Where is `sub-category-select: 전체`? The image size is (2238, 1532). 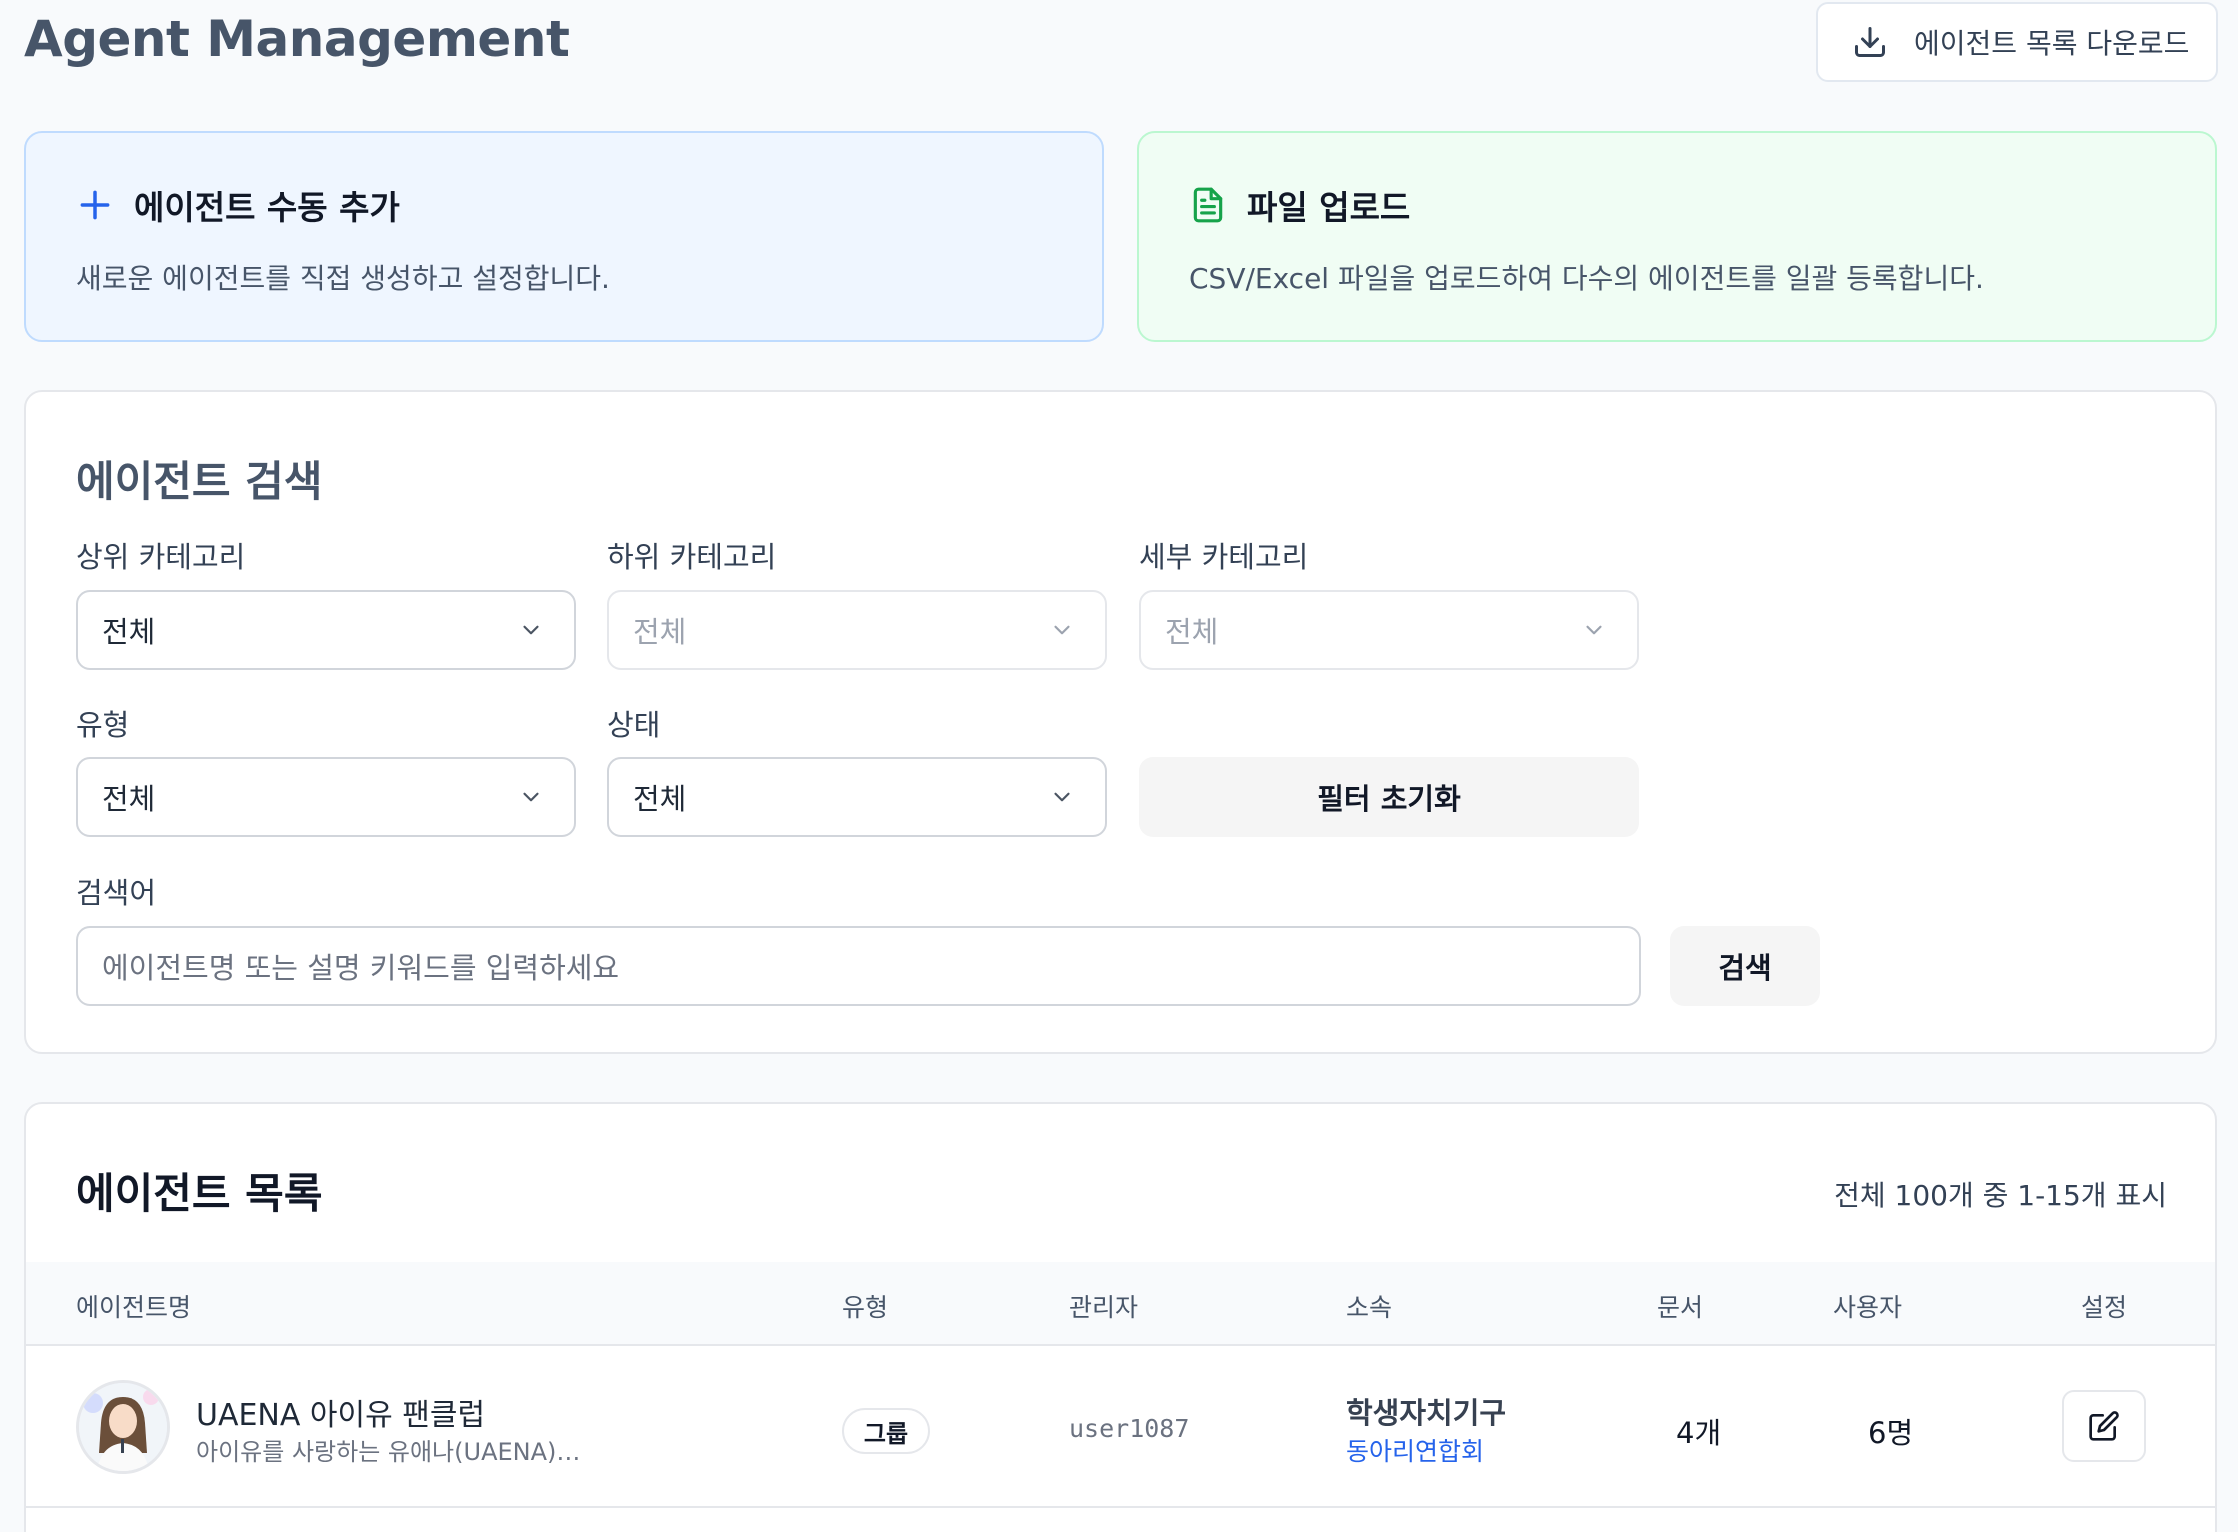 sub-category-select: 전체 is located at coordinates (857, 630).